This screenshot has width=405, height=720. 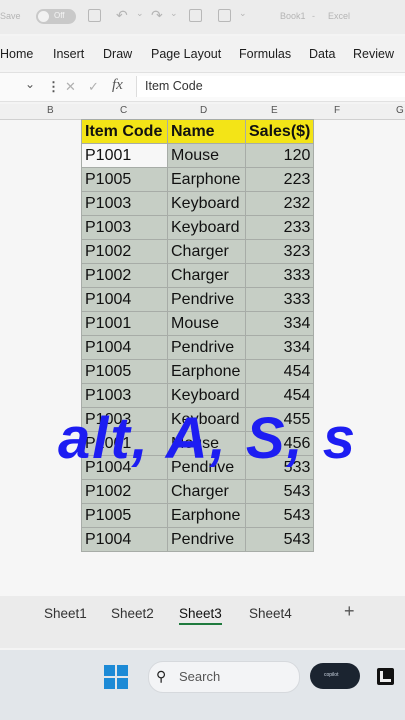 I want to click on windows-start-icon, so click(x=116, y=677).